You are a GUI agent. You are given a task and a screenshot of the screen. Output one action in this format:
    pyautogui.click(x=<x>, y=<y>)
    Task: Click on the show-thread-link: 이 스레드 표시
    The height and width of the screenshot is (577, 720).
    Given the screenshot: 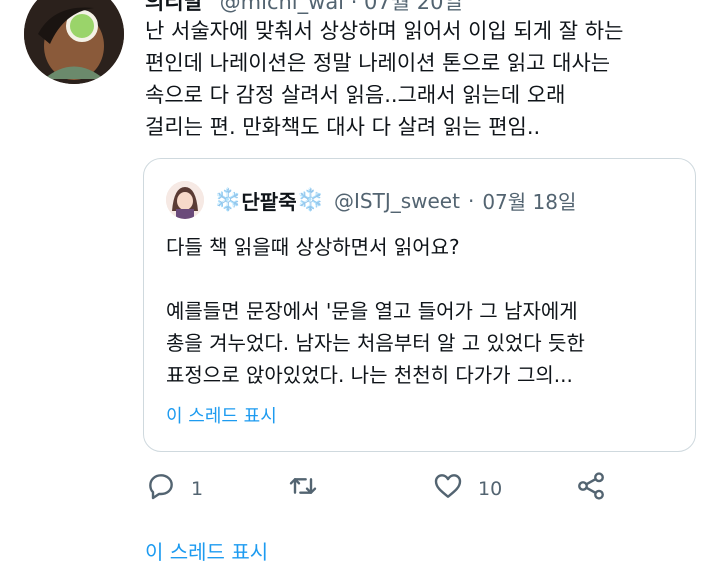 What is the action you would take?
    pyautogui.click(x=206, y=550)
    